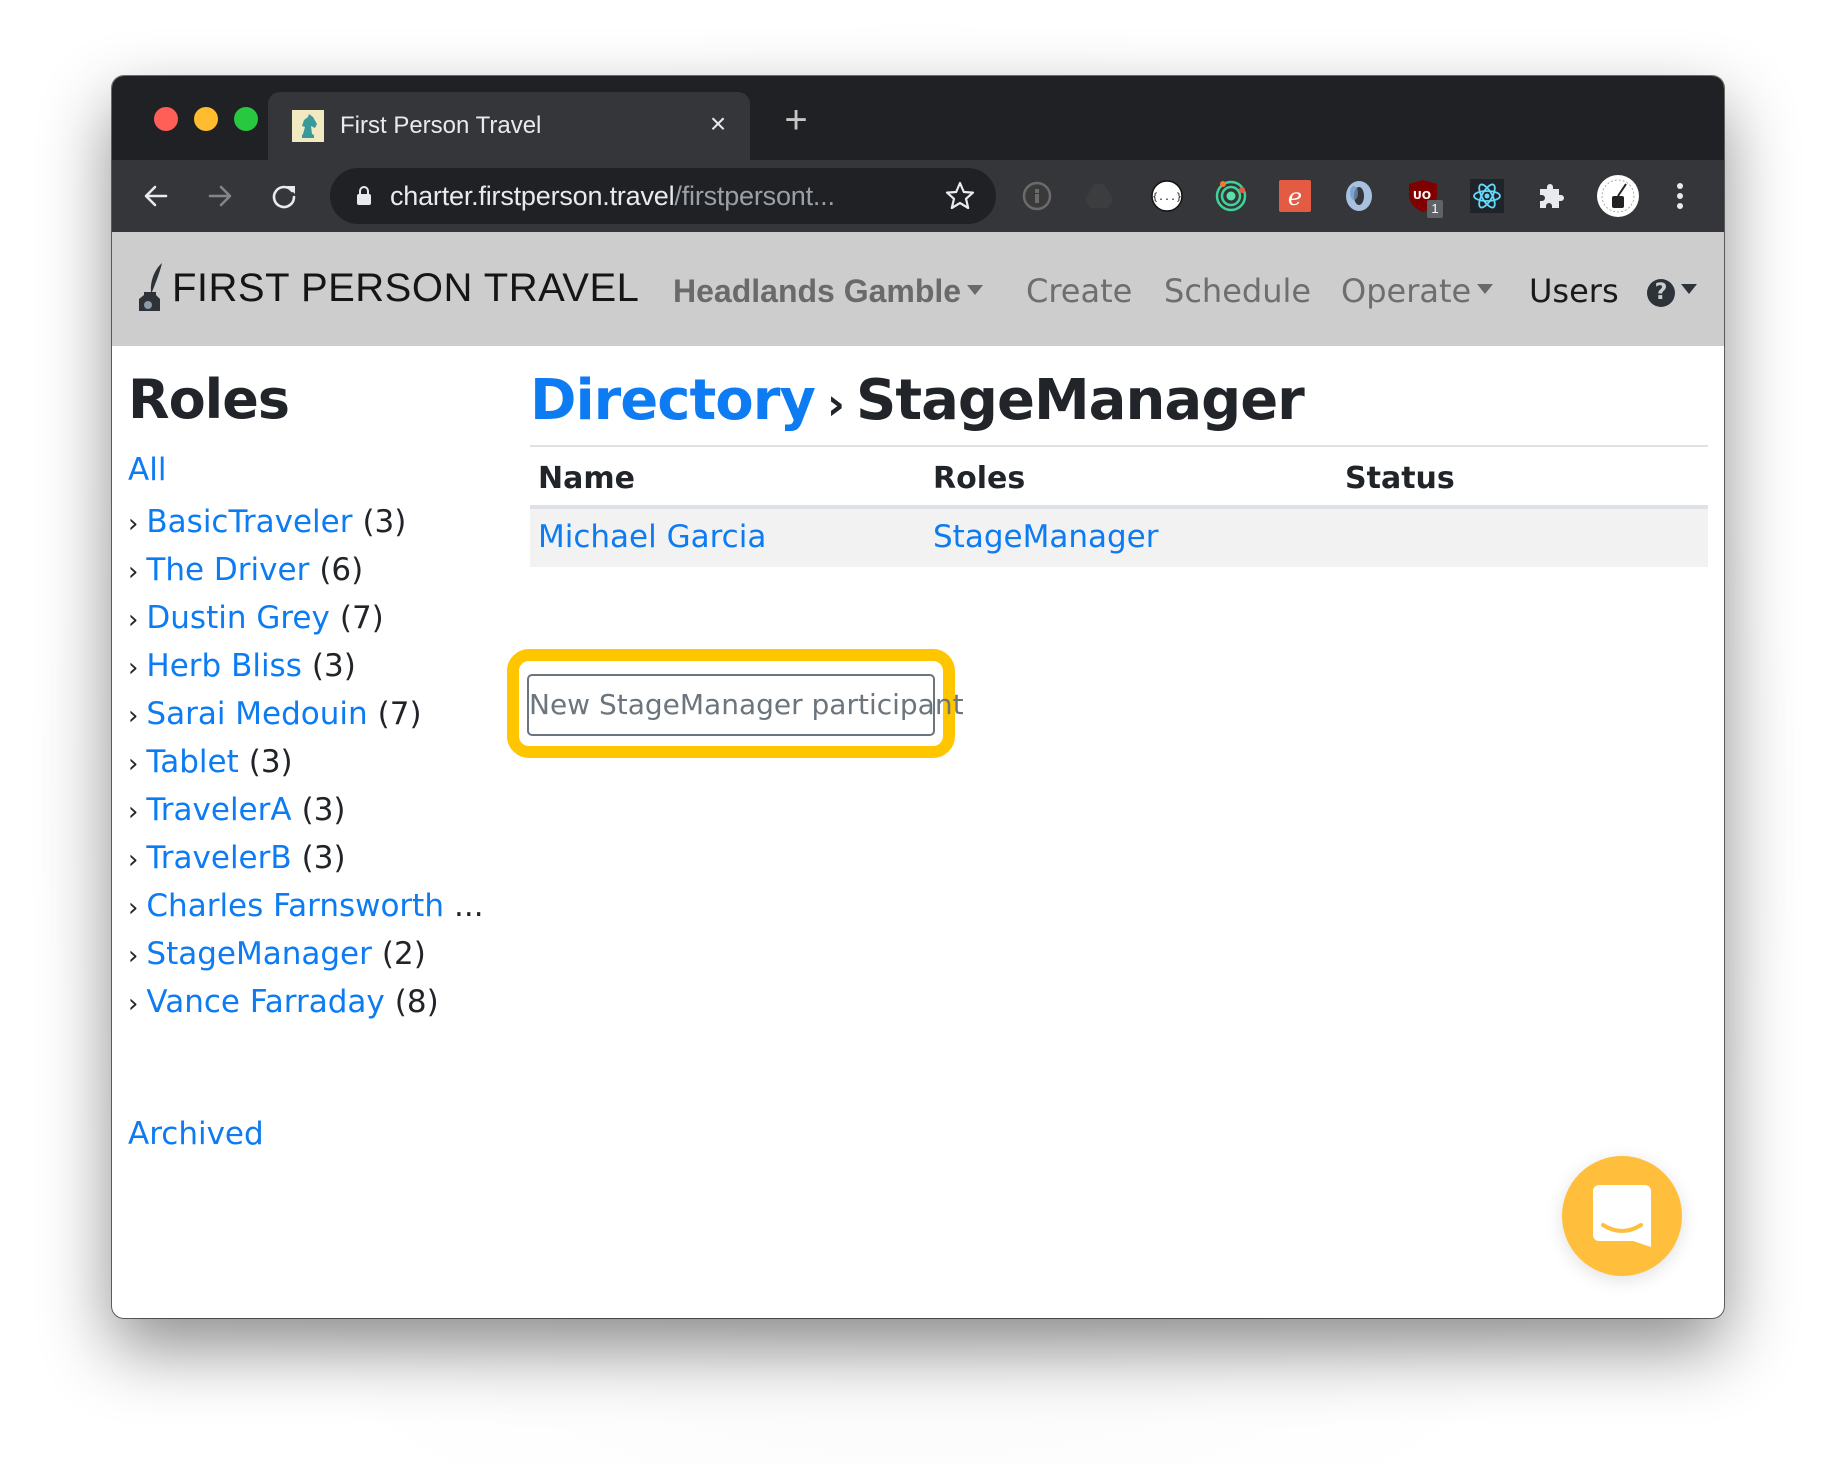 This screenshot has height=1464, width=1834. Describe the element at coordinates (256, 714) in the screenshot. I see `role-link: Sarai Medouin` at that location.